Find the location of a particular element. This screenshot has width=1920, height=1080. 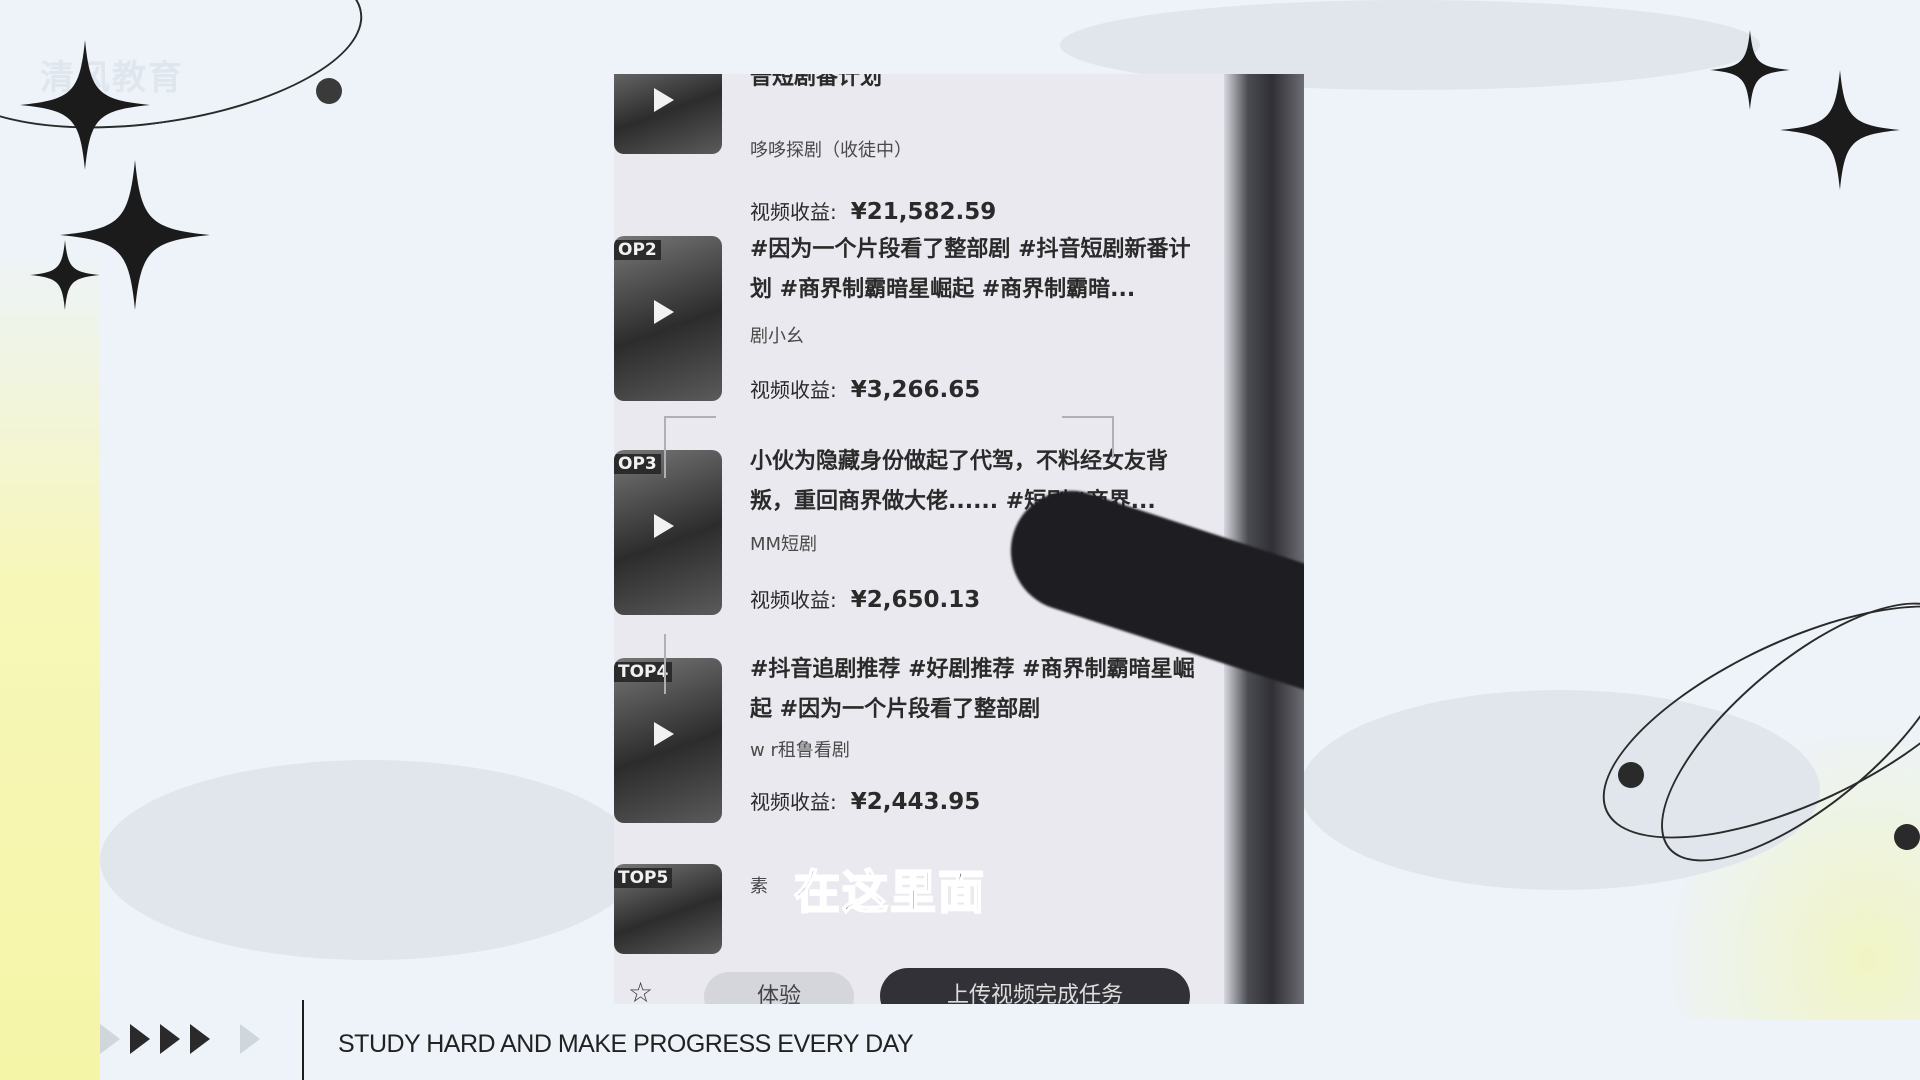

video-earnings: 视频收益: ¥21,582.59 is located at coordinates (873, 210).